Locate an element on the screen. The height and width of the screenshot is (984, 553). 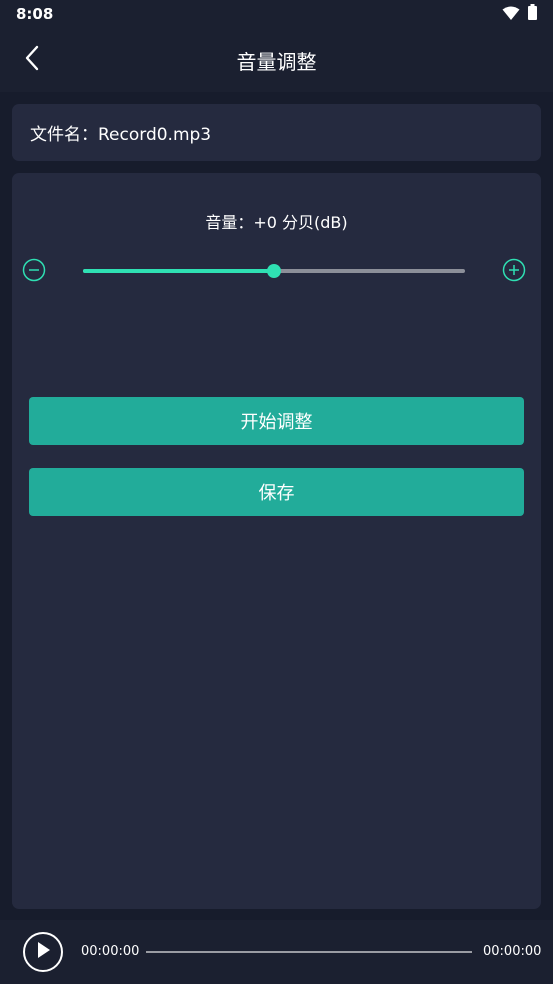
player-bar: 00:00:00 00:00:00 is located at coordinates (276, 952).